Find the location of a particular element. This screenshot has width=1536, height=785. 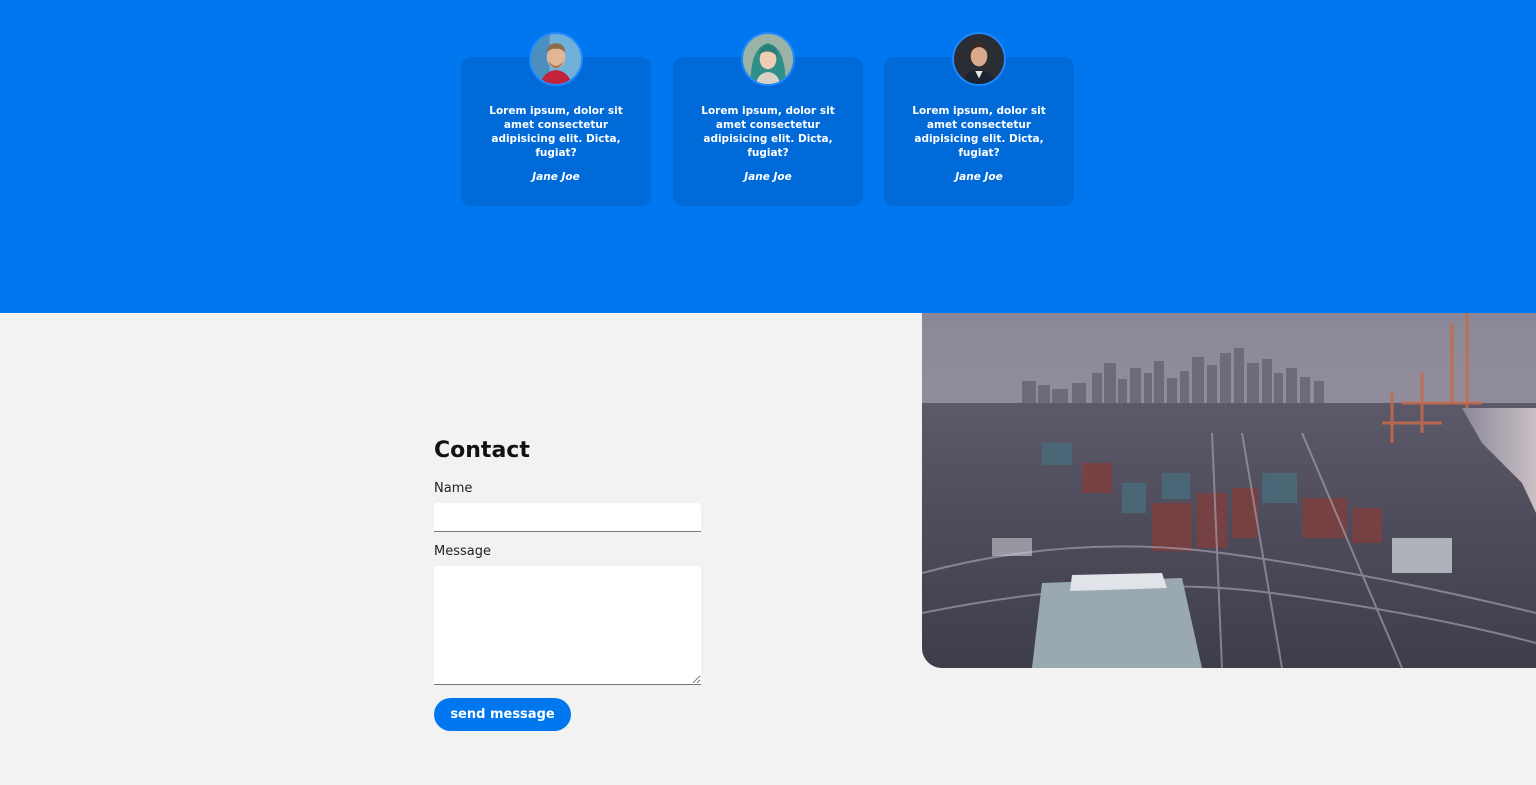

message-label: Message is located at coordinates (462, 551).